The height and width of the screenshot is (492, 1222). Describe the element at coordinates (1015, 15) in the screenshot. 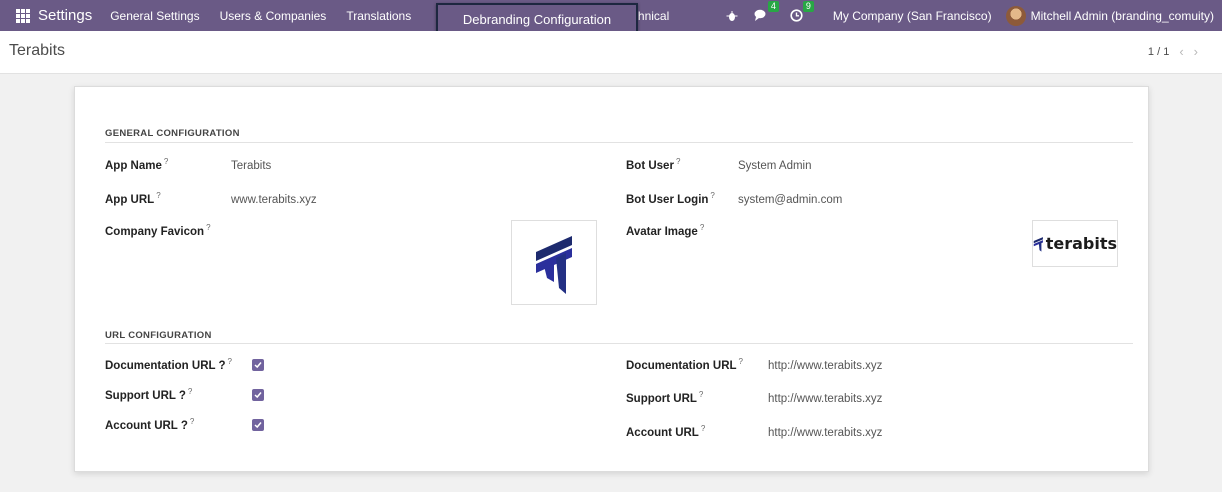

I see `avatar` at that location.